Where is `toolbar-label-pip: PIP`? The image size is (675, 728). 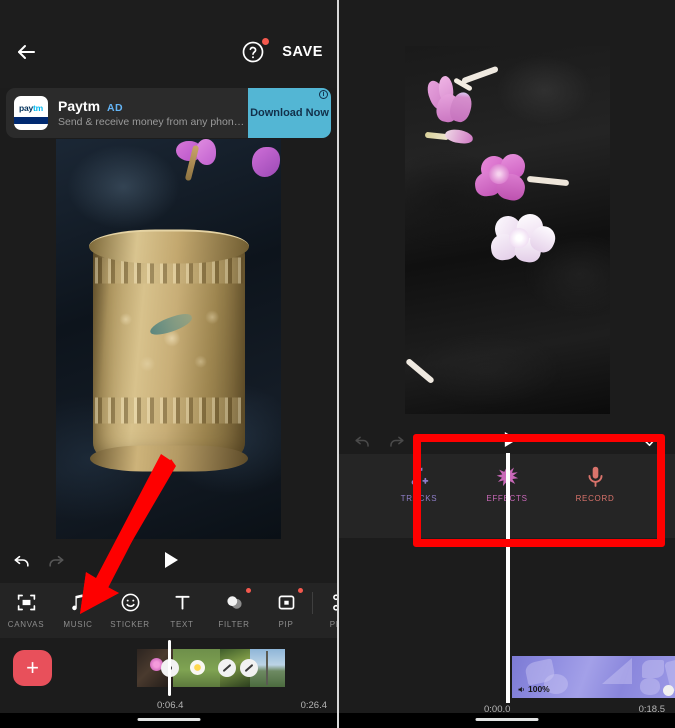 toolbar-label-pip: PIP is located at coordinates (286, 624).